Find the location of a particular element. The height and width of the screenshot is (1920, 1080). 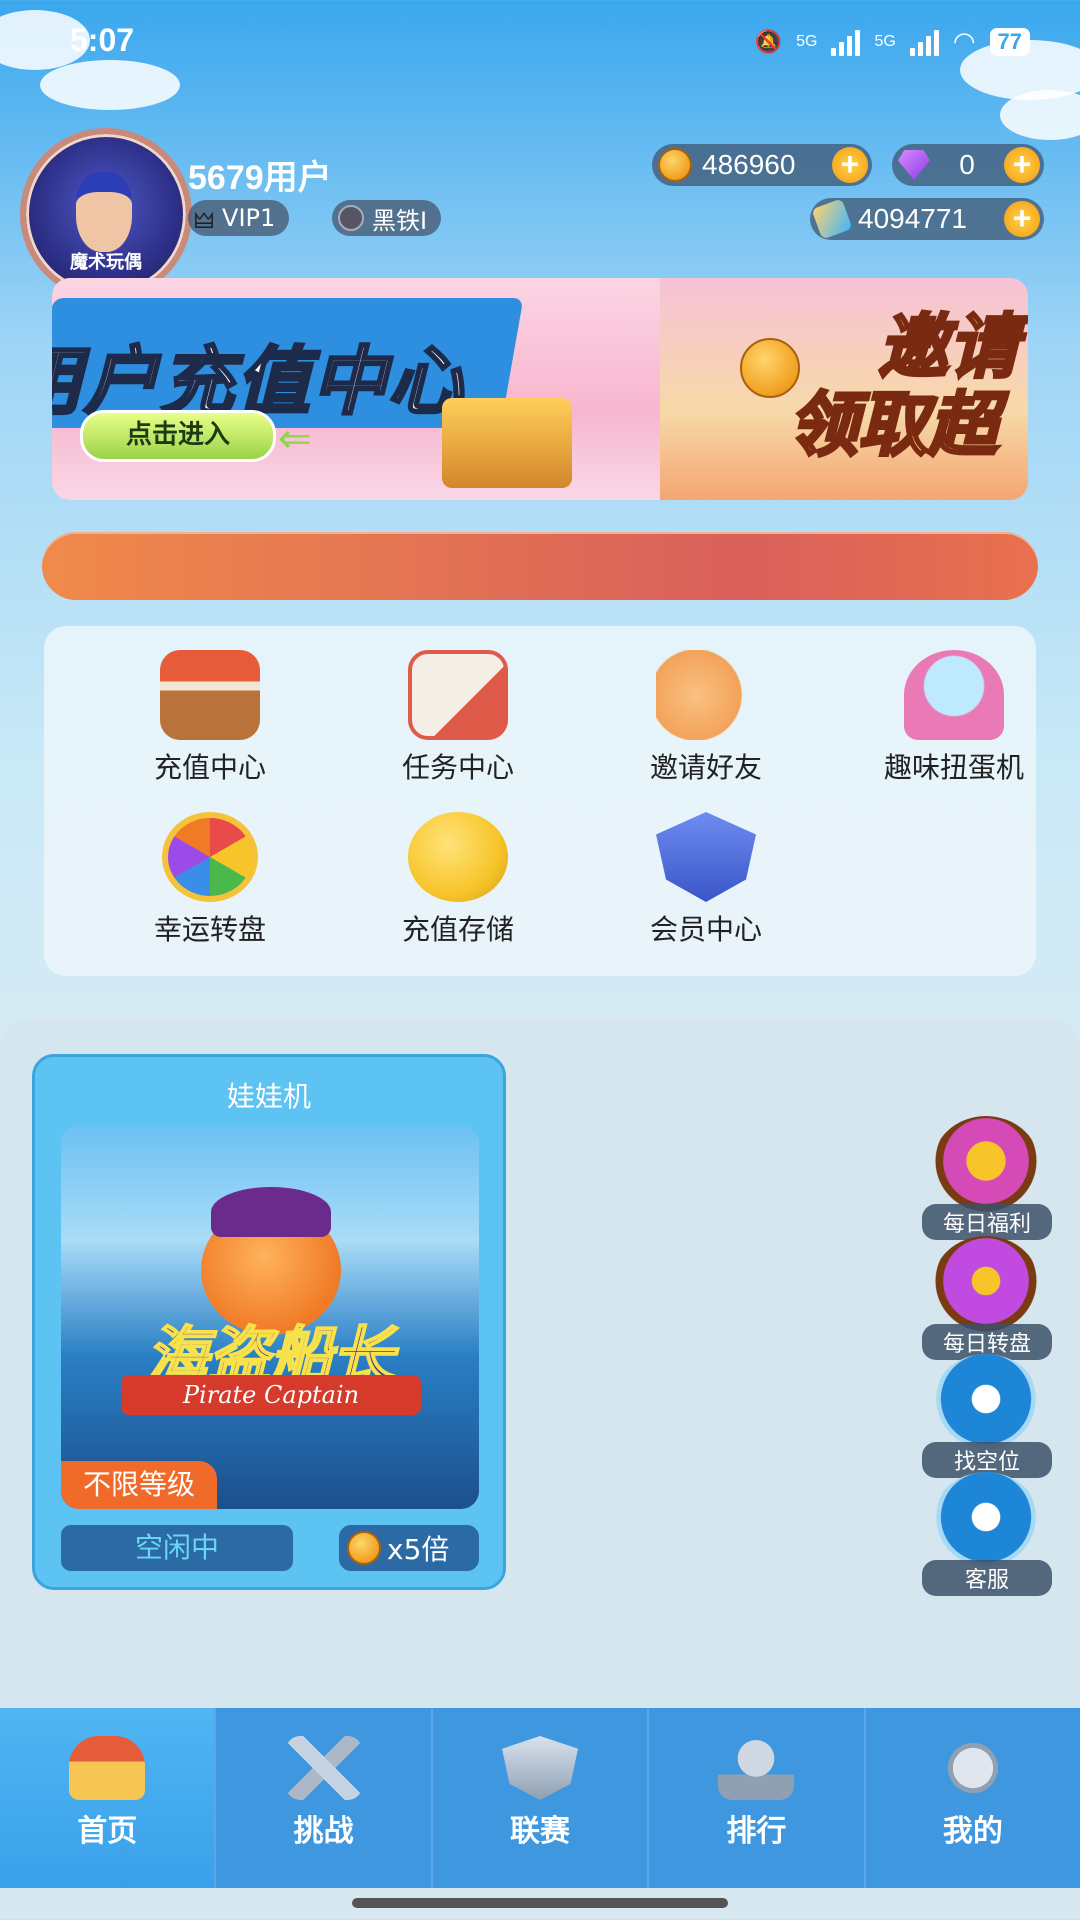

coin-value: 486960 is located at coordinates (749, 164).